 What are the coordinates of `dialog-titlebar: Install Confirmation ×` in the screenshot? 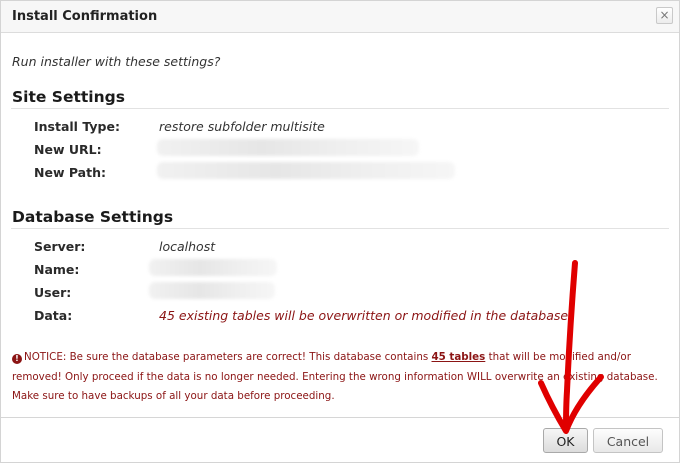 It's located at (340, 17).